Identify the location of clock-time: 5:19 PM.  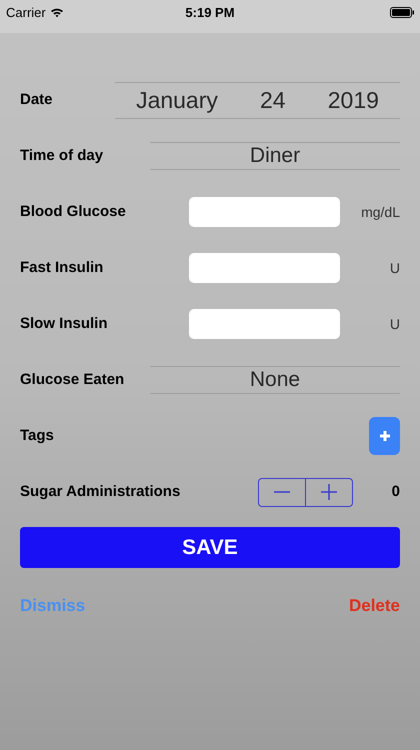
(210, 13).